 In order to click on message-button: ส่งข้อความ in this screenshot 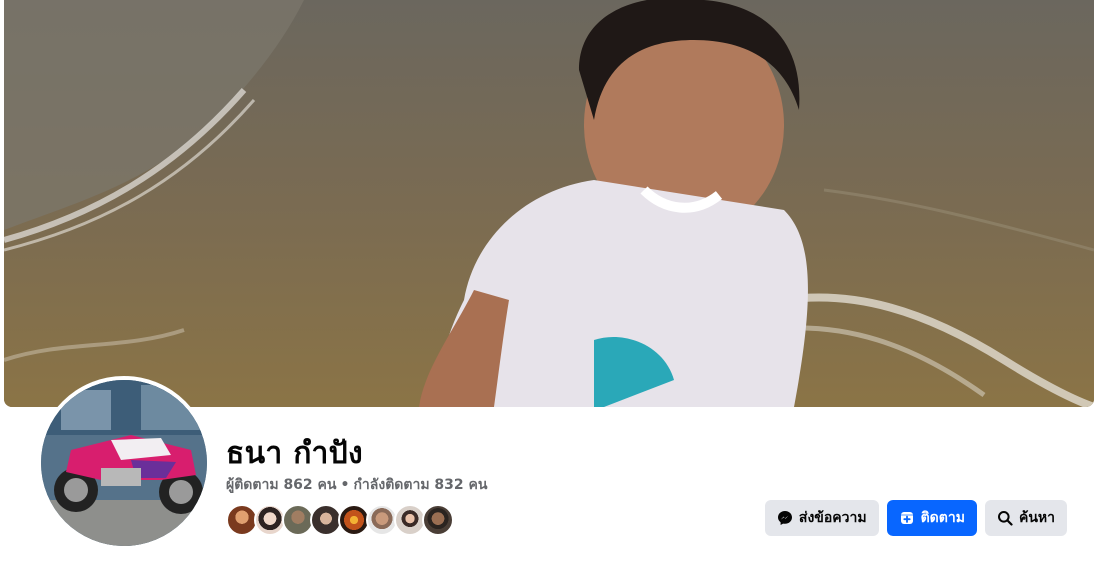, I will do `click(821, 518)`.